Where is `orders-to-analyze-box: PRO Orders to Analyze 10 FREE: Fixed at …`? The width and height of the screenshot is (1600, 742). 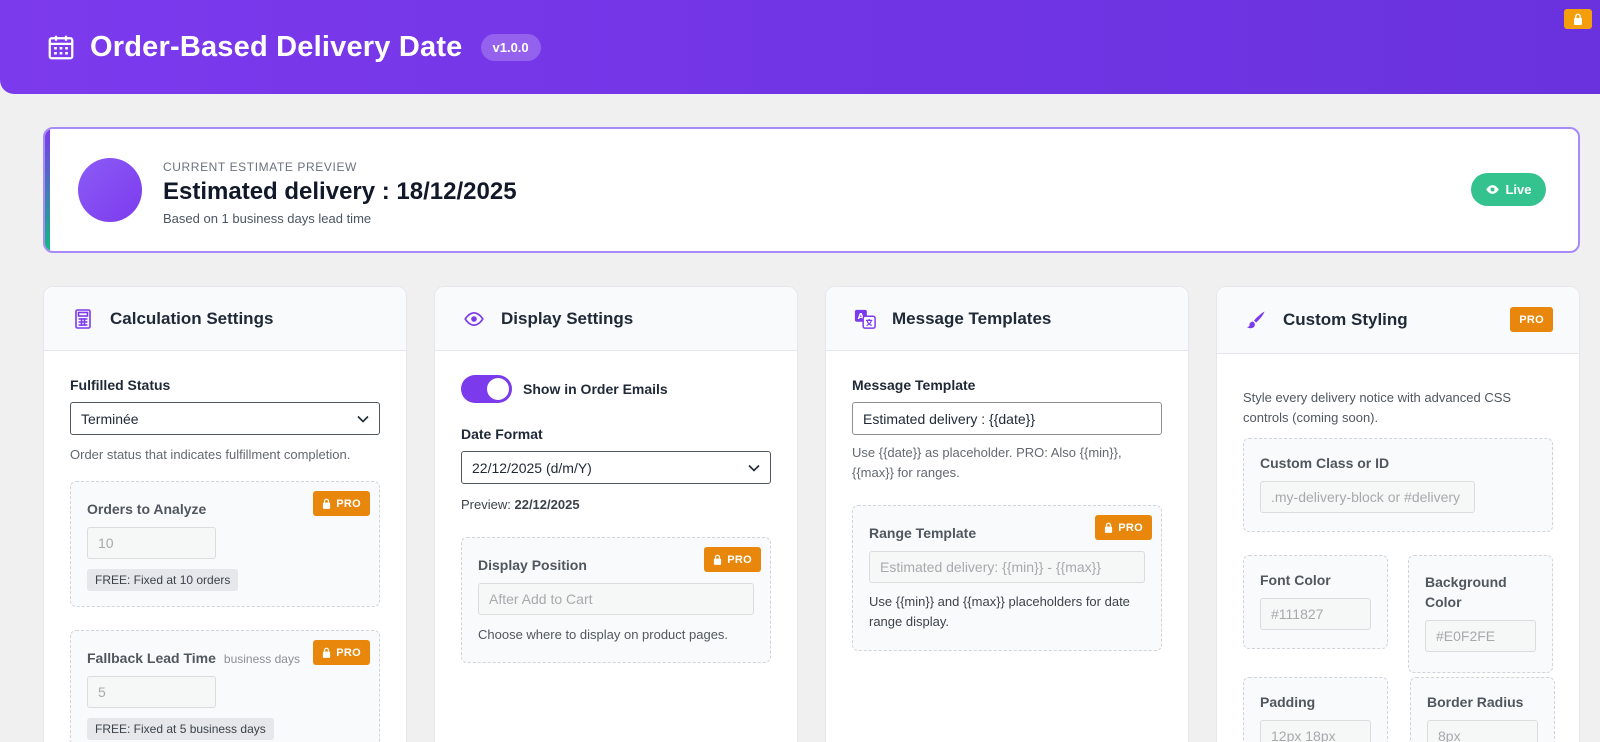
orders-to-analyze-box: PRO Orders to Analyze 10 FREE: Fixed at … is located at coordinates (225, 544).